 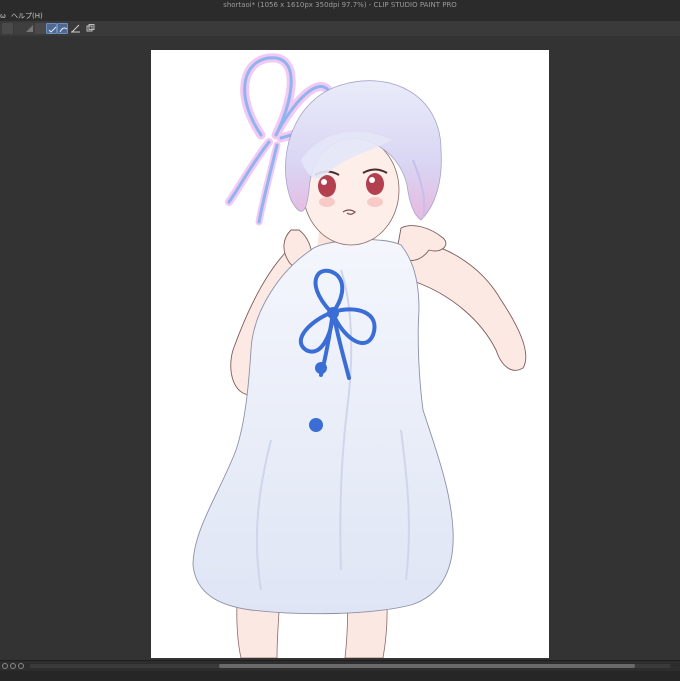 What do you see at coordinates (40, 28) in the screenshot?
I see `tool-4-button` at bounding box center [40, 28].